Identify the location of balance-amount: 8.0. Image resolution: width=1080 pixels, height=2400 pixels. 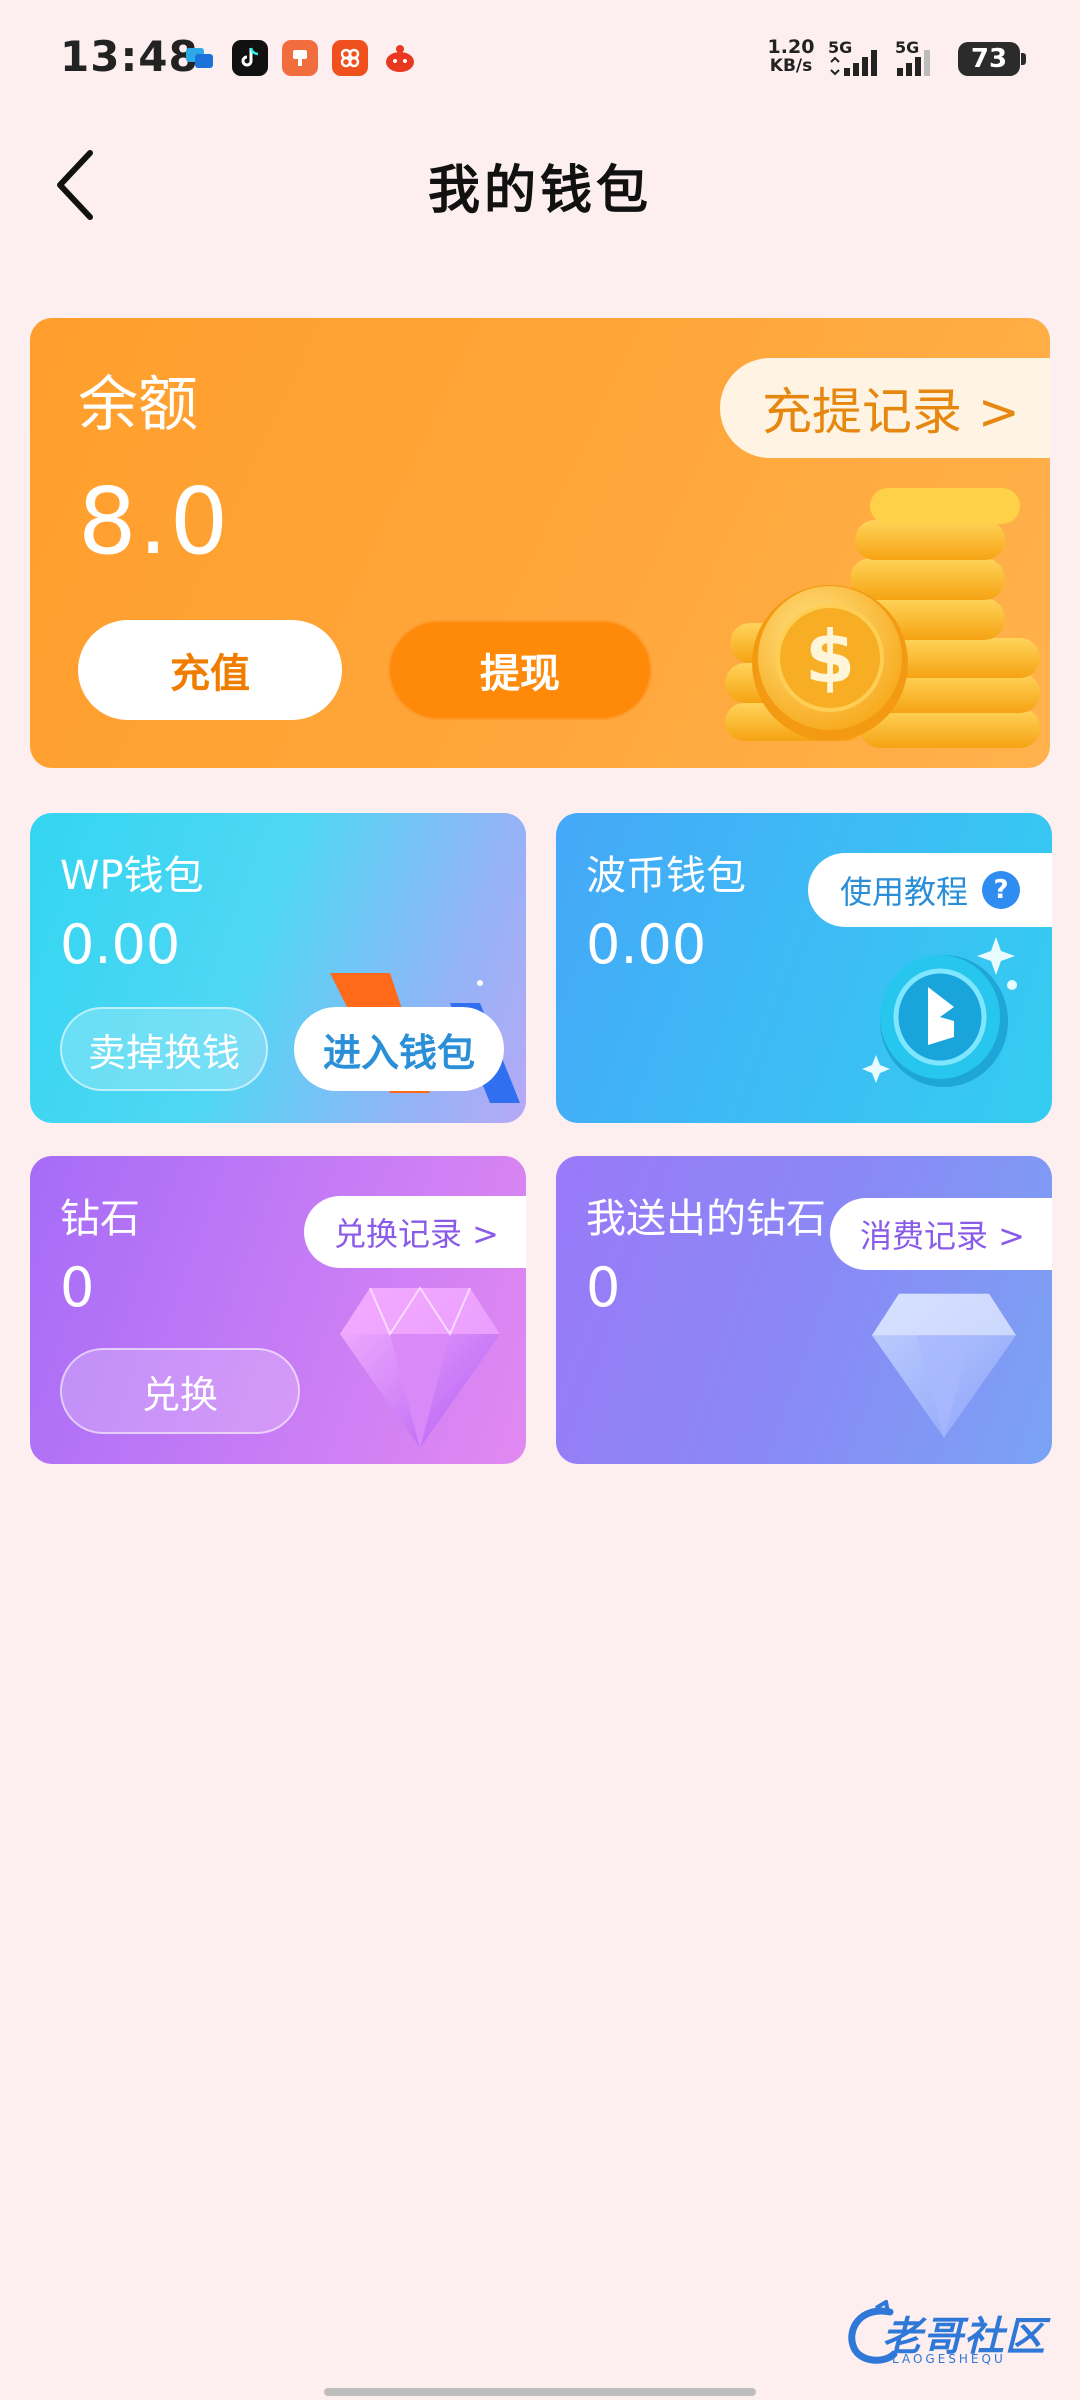
(154, 521).